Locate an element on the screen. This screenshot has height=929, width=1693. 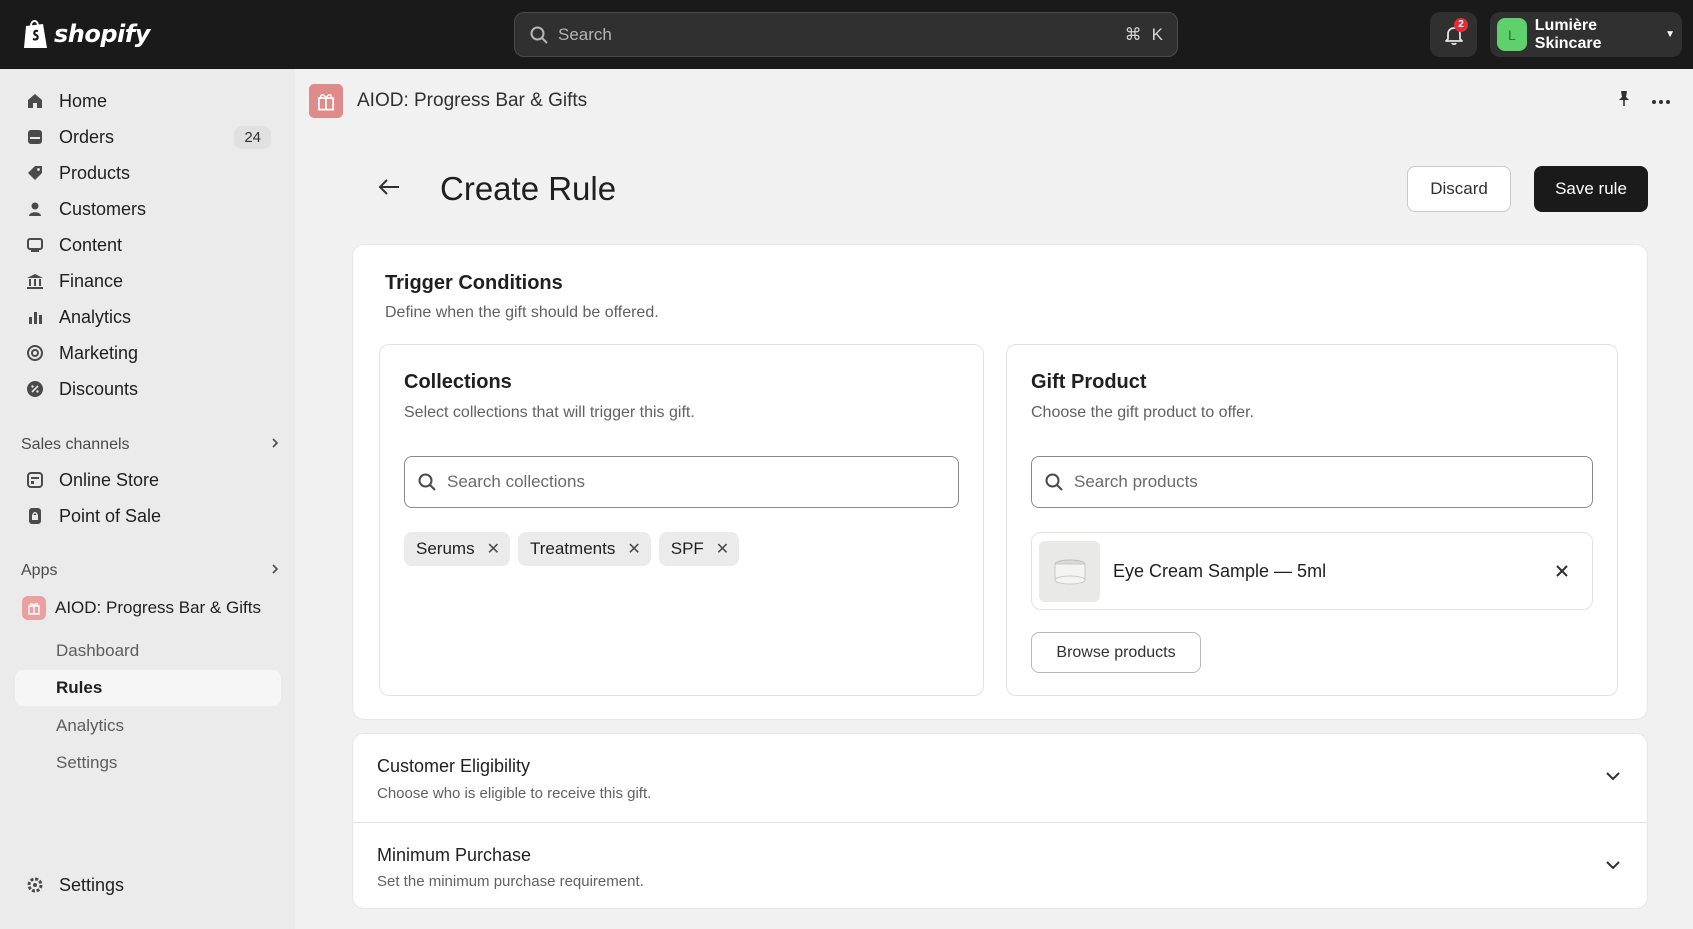
sidebar-item-discounts: Discounts is located at coordinates (148, 389).